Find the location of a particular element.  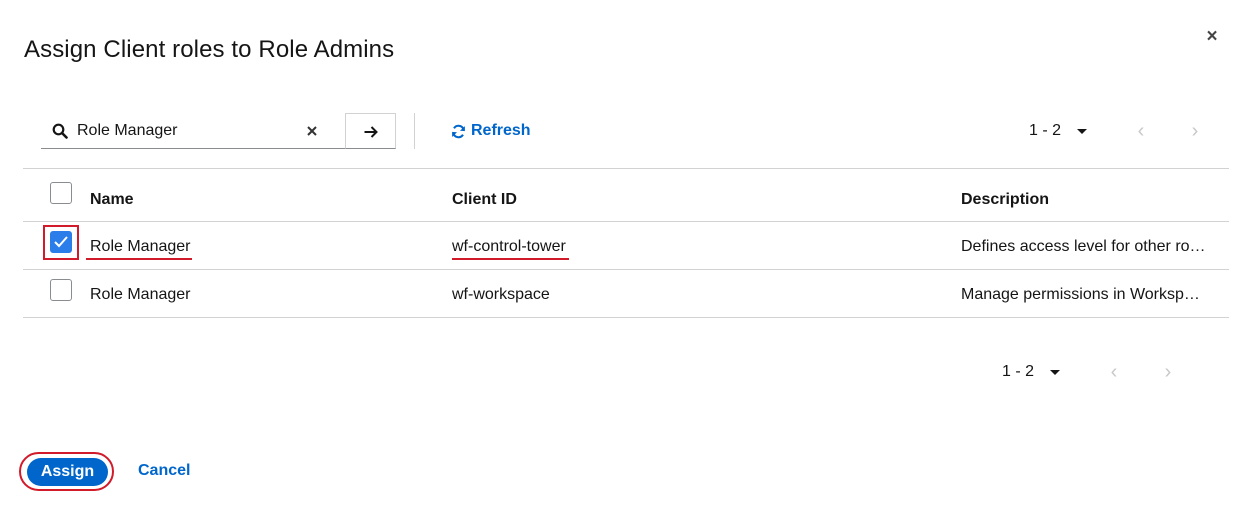

search-icon is located at coordinates (60, 131).